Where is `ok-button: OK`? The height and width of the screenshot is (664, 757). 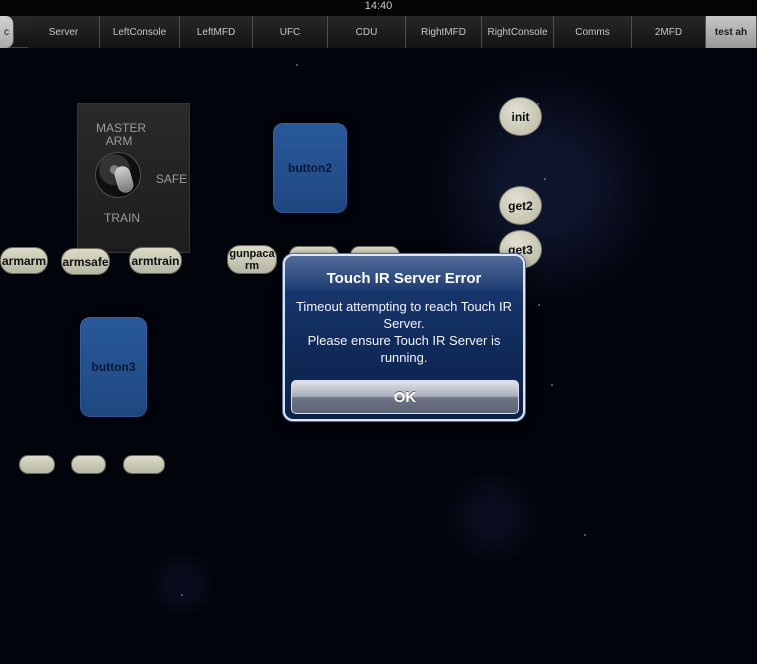
ok-button: OK is located at coordinates (405, 397).